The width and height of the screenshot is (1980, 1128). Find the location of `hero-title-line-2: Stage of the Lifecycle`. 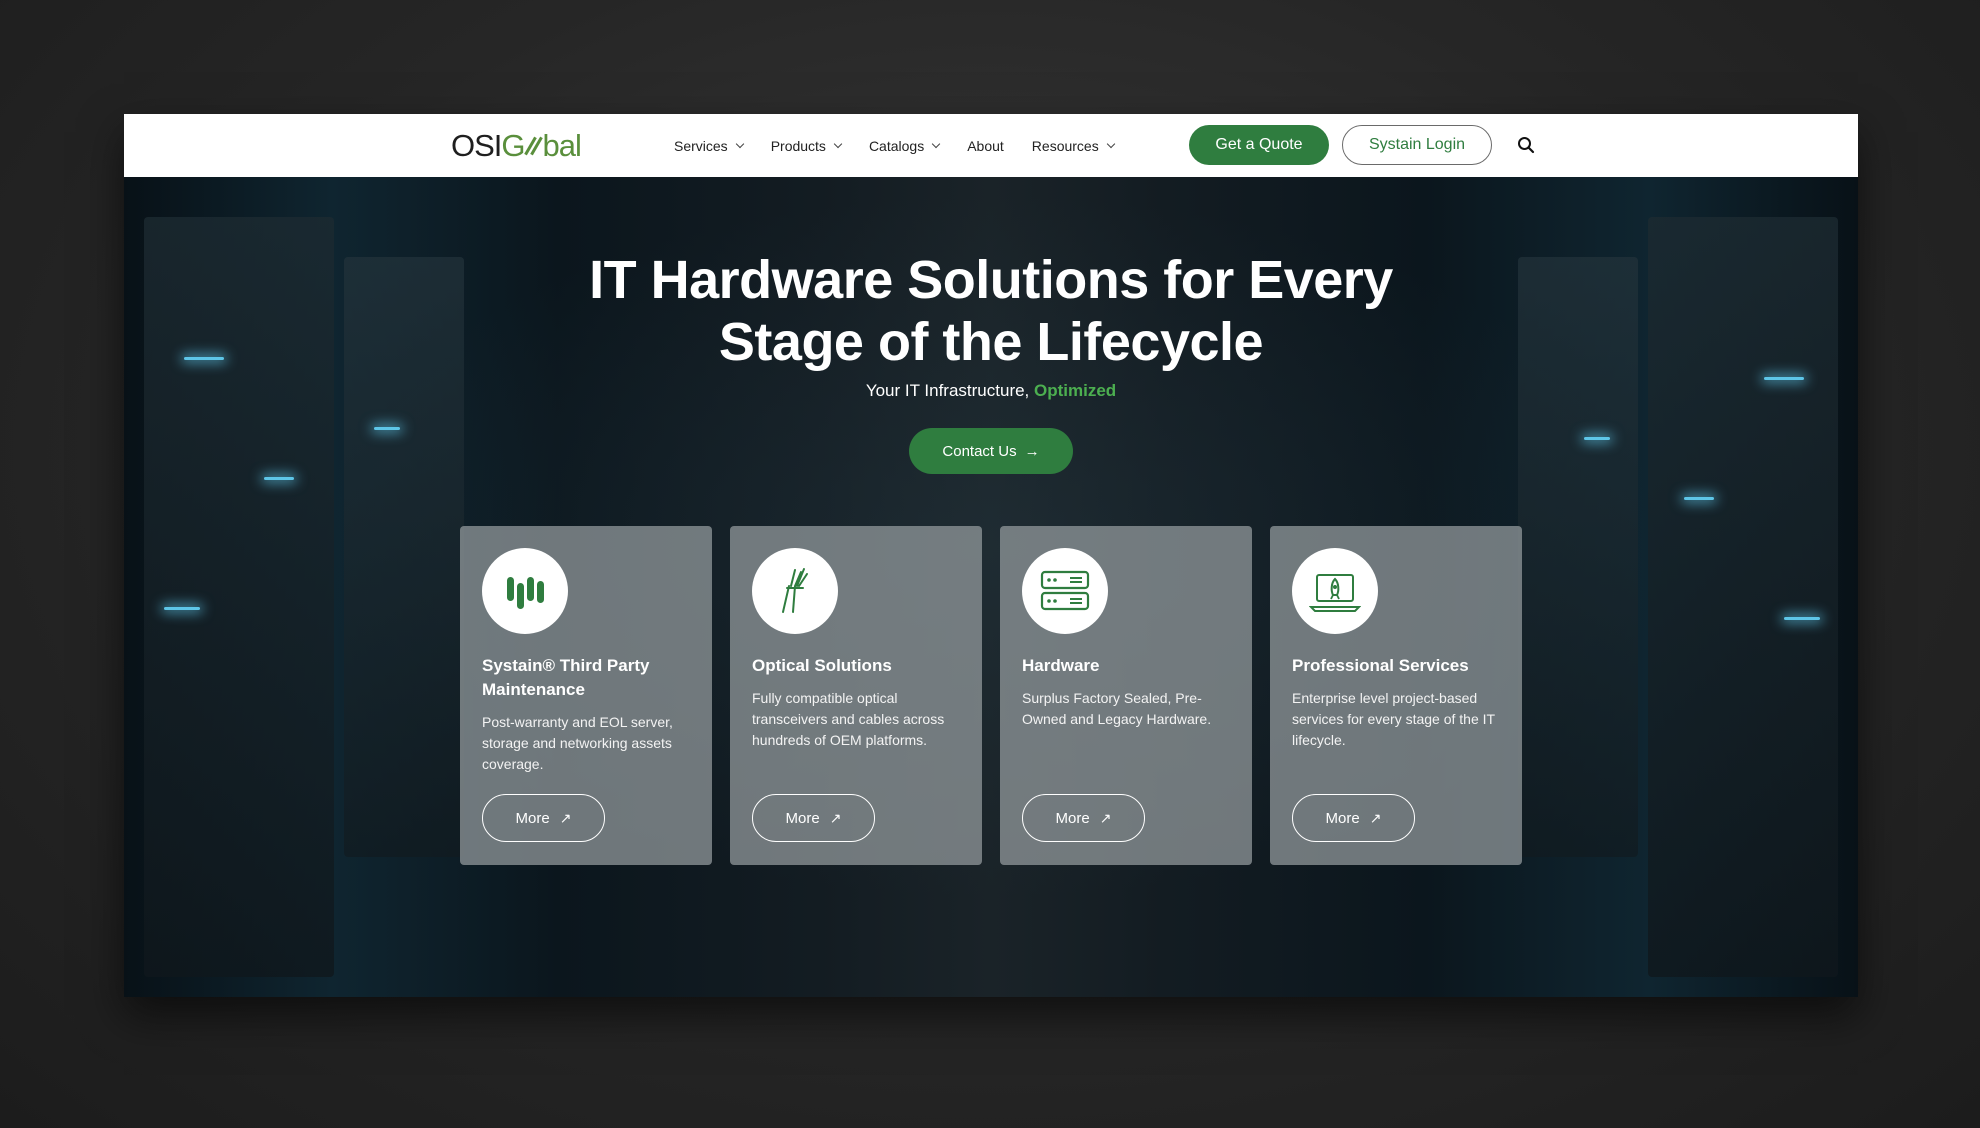

hero-title-line-2: Stage of the Lifecycle is located at coordinates (991, 342).